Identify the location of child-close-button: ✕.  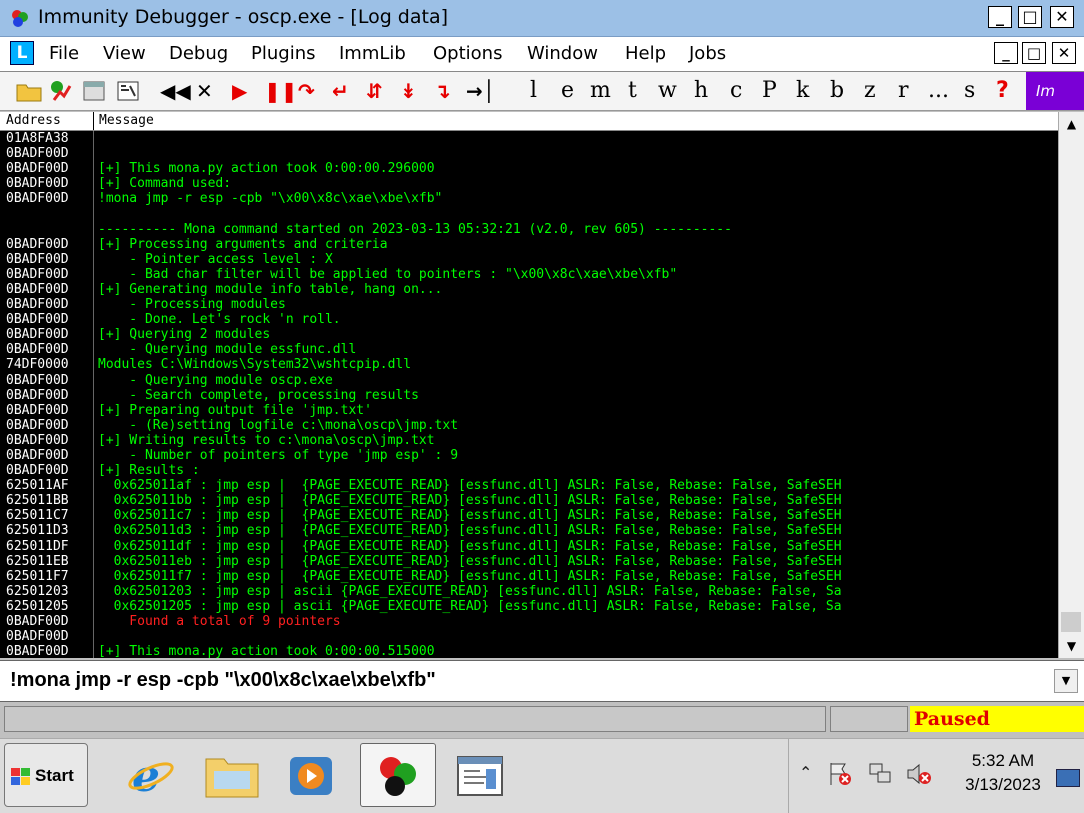
(1064, 53).